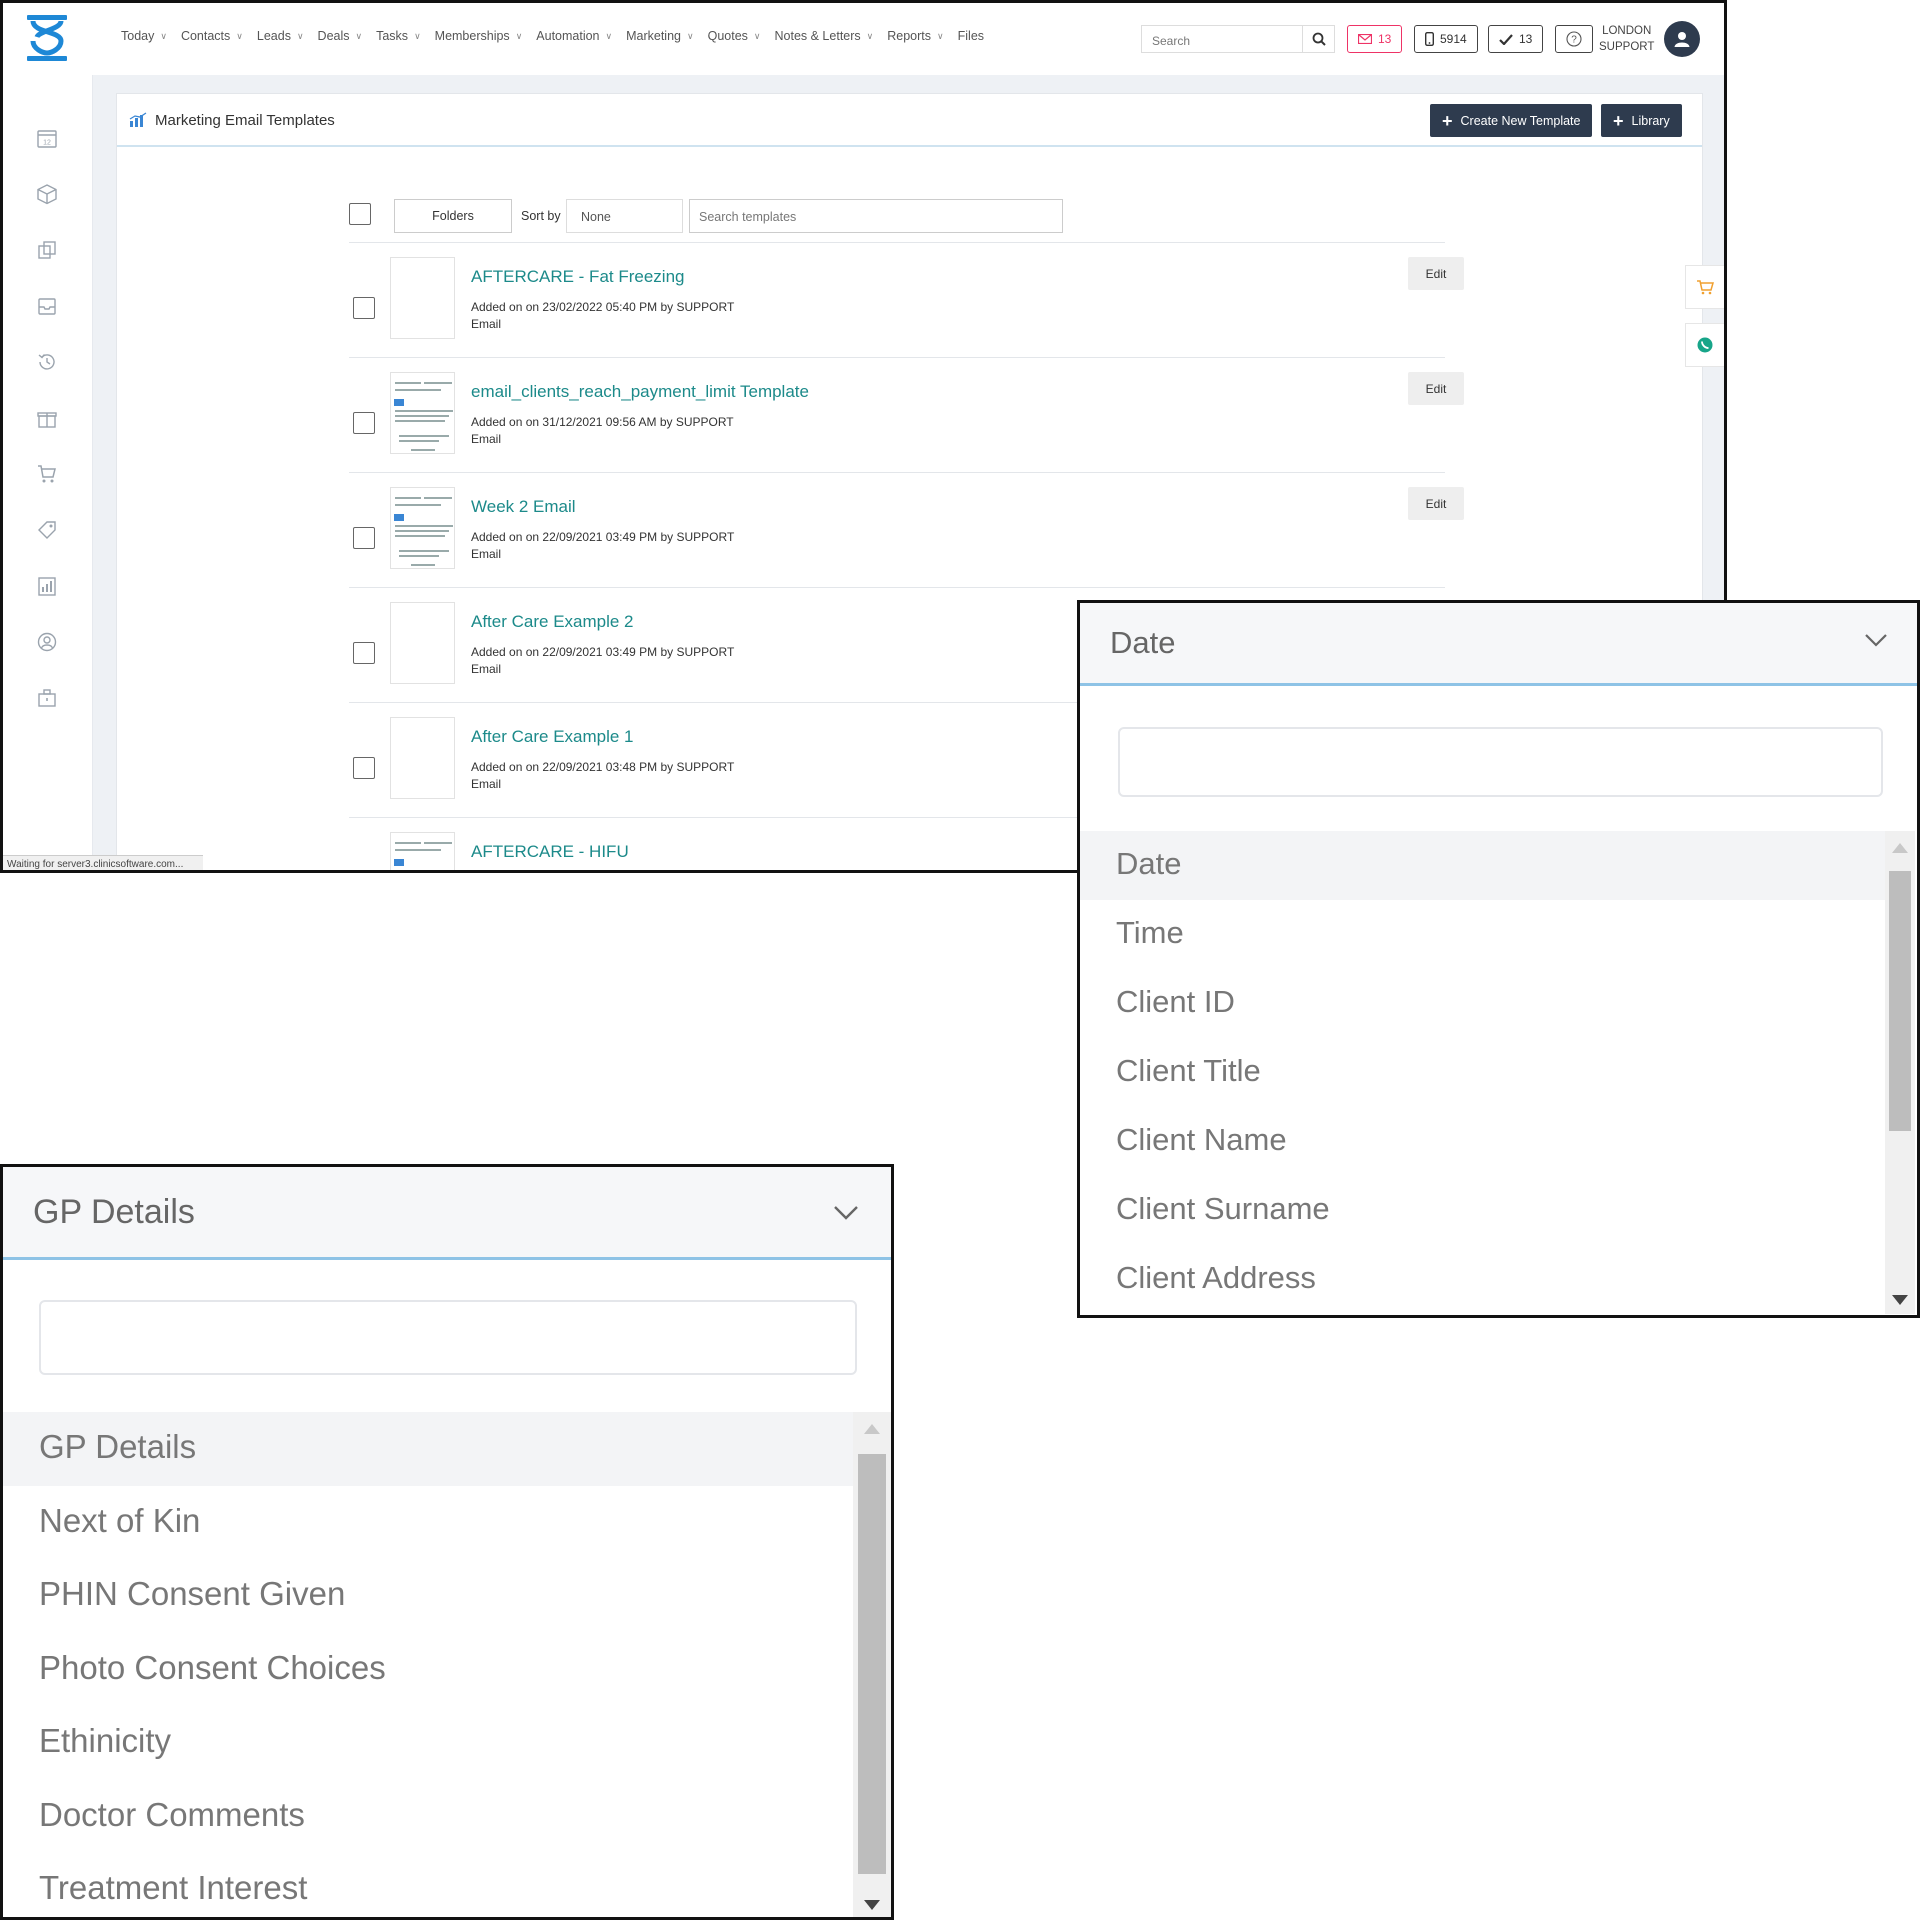 The image size is (1920, 1920). I want to click on clinic-logo-icon, so click(47, 38).